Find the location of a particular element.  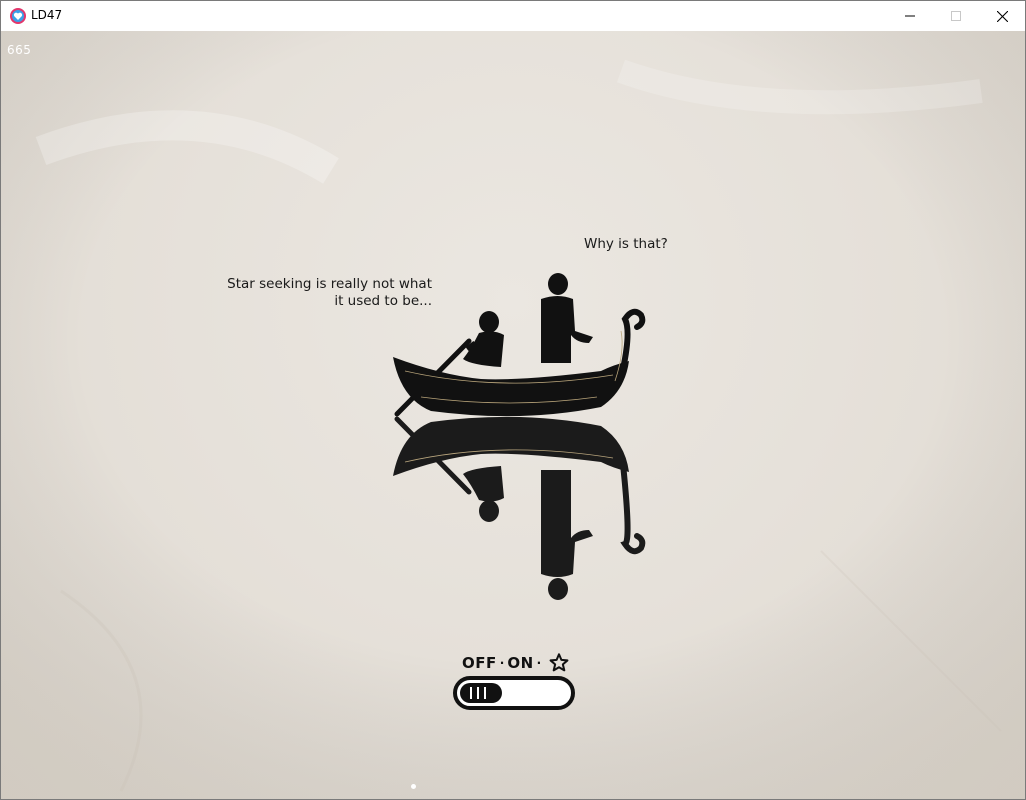

on-label: ON is located at coordinates (520, 663).